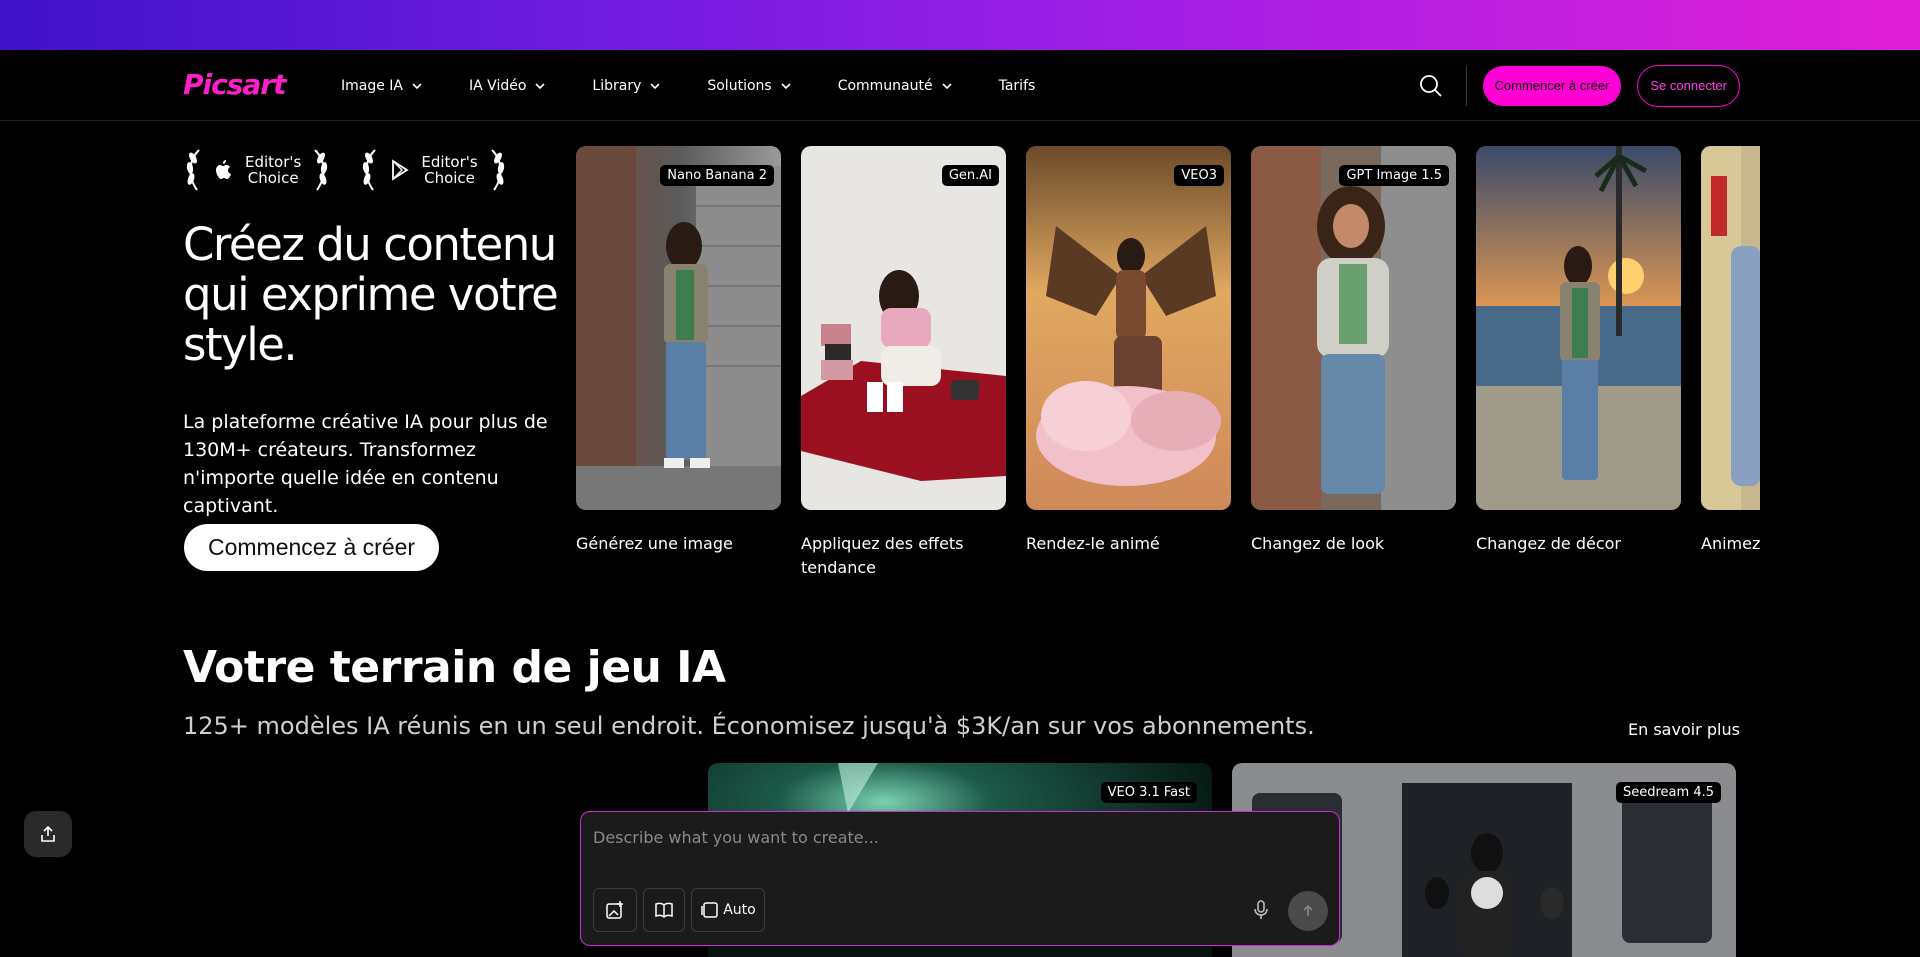 This screenshot has width=1920, height=957. I want to click on apple-icon, so click(223, 169).